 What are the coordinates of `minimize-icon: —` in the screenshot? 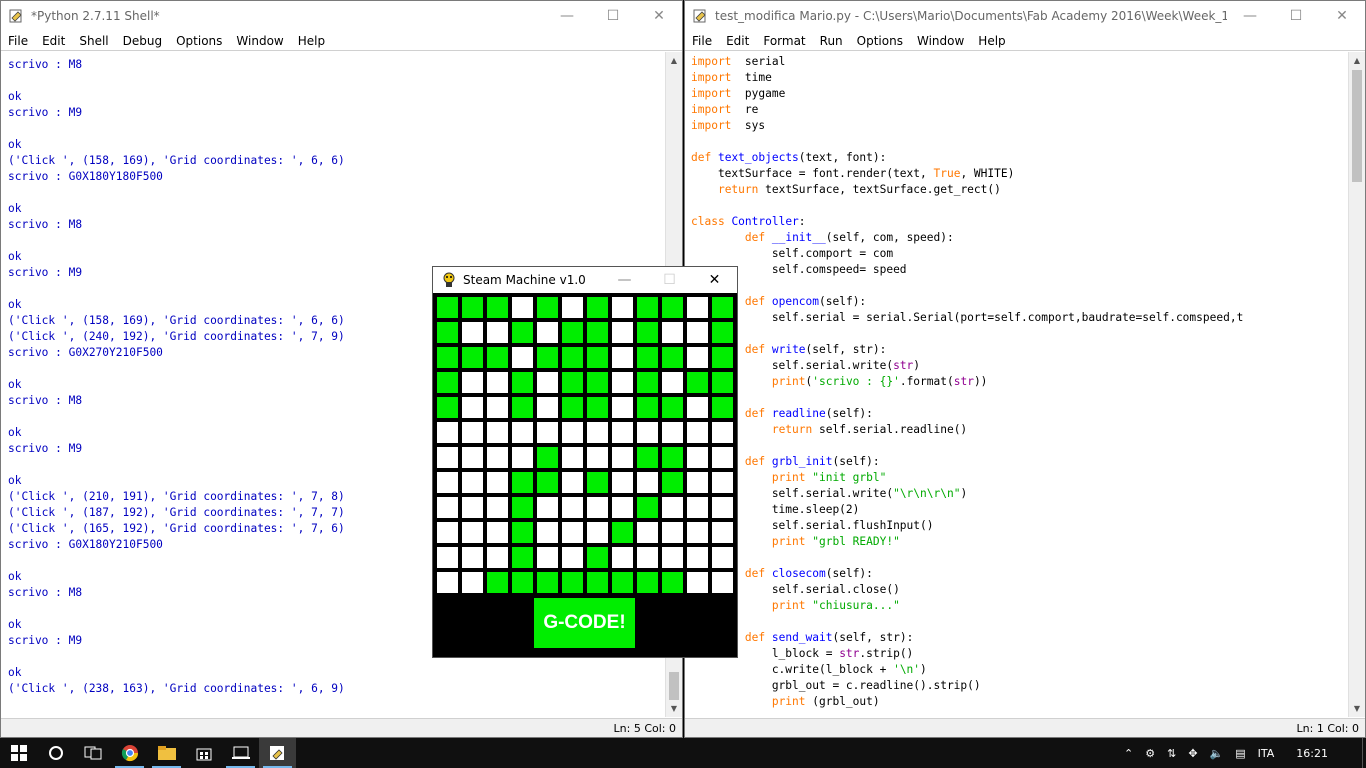 It's located at (567, 16).